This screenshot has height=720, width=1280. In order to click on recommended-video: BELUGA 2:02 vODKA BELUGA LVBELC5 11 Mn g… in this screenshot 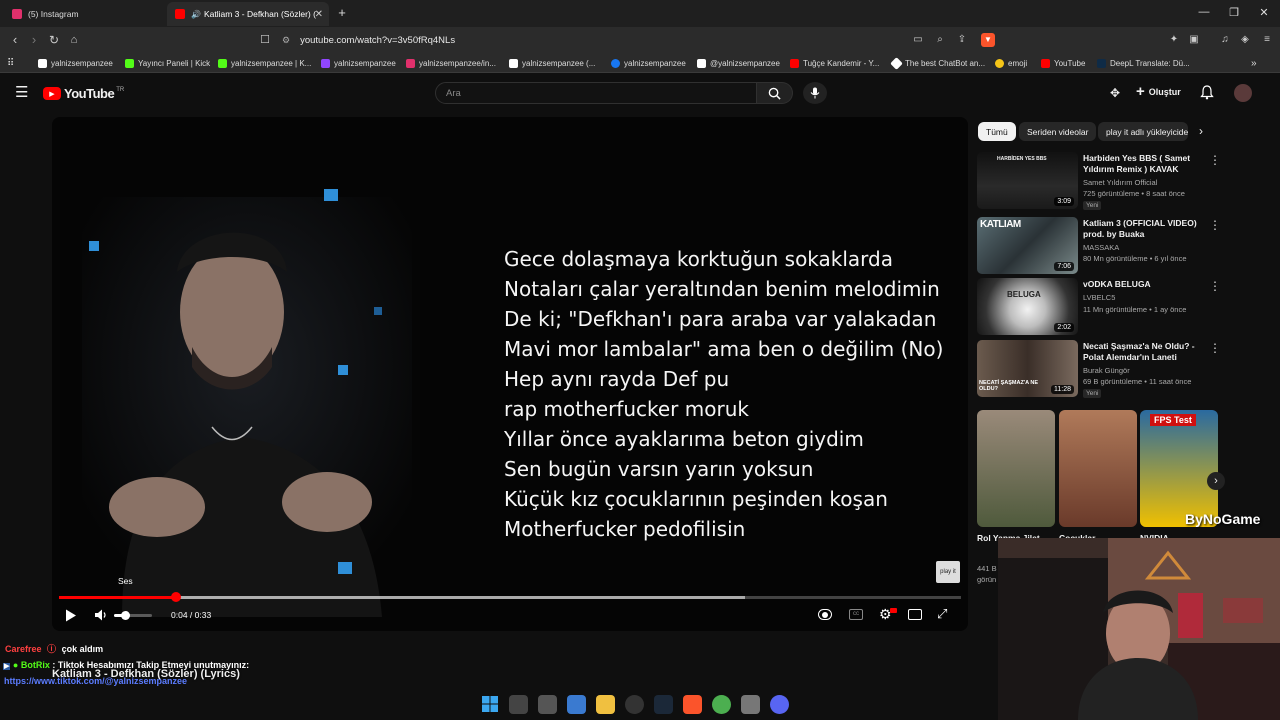, I will do `click(1122, 307)`.